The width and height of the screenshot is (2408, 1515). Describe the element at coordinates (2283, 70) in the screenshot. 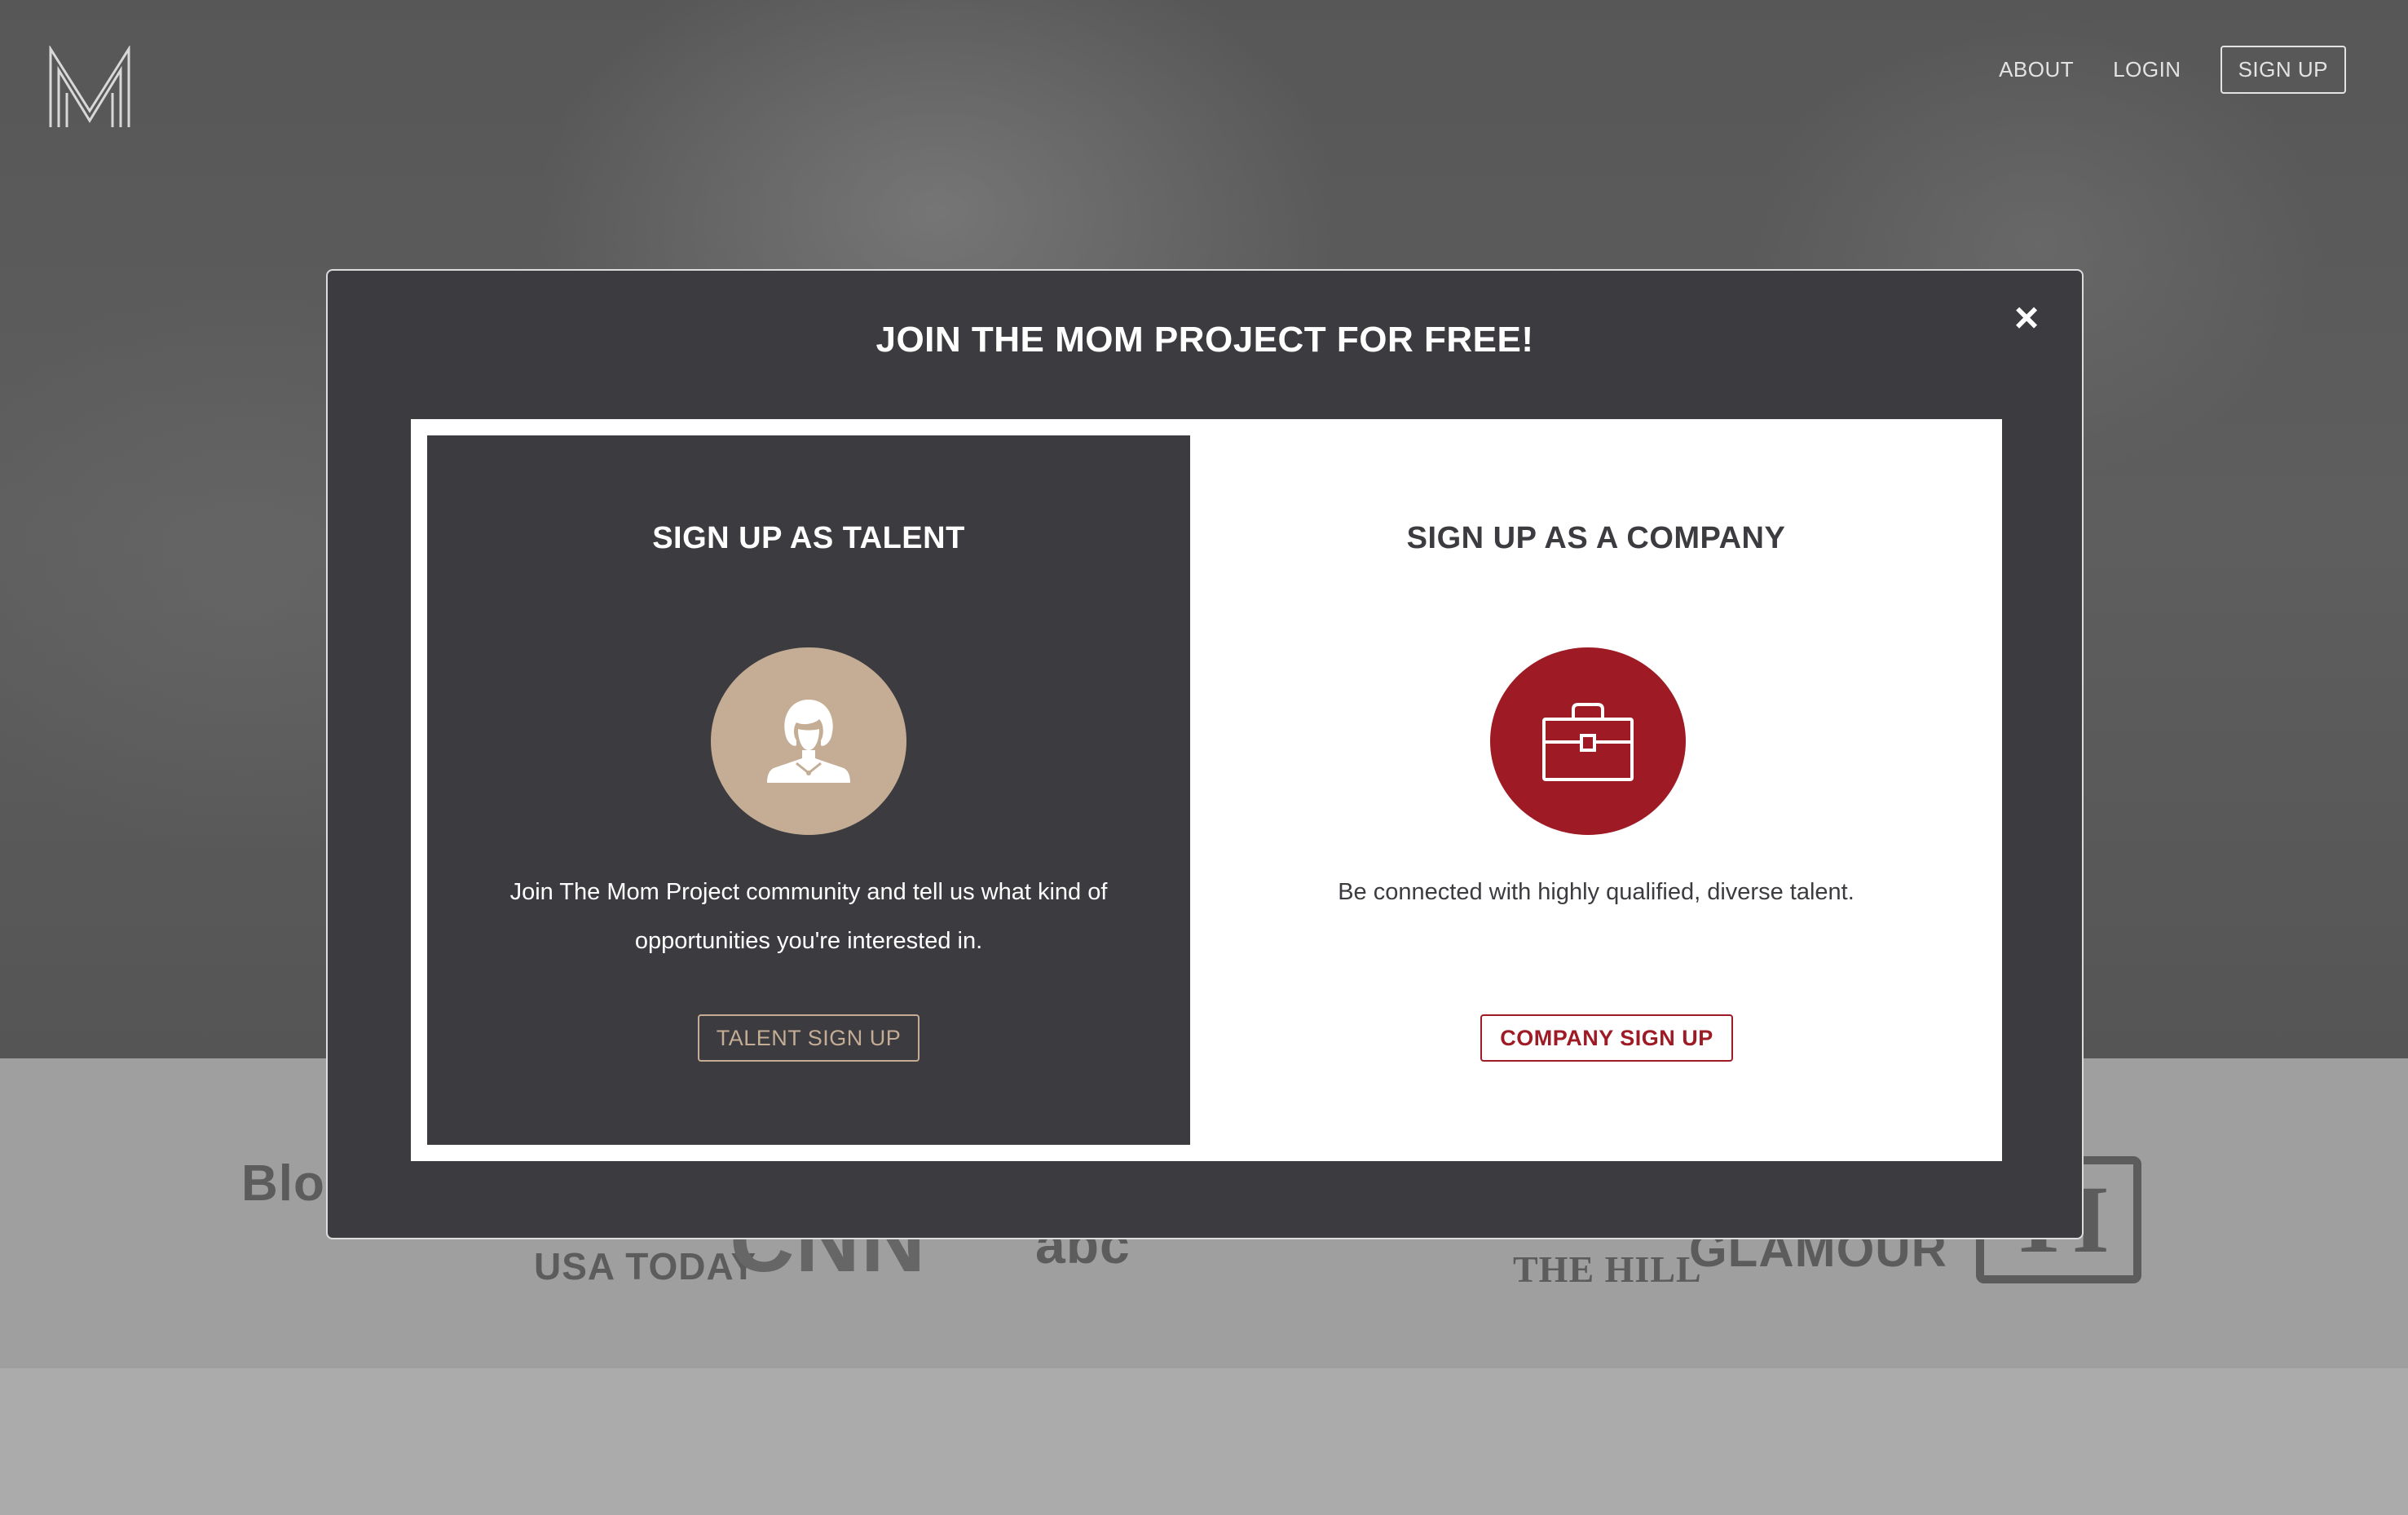

I see `nav-signup-button: SIGN UP` at that location.